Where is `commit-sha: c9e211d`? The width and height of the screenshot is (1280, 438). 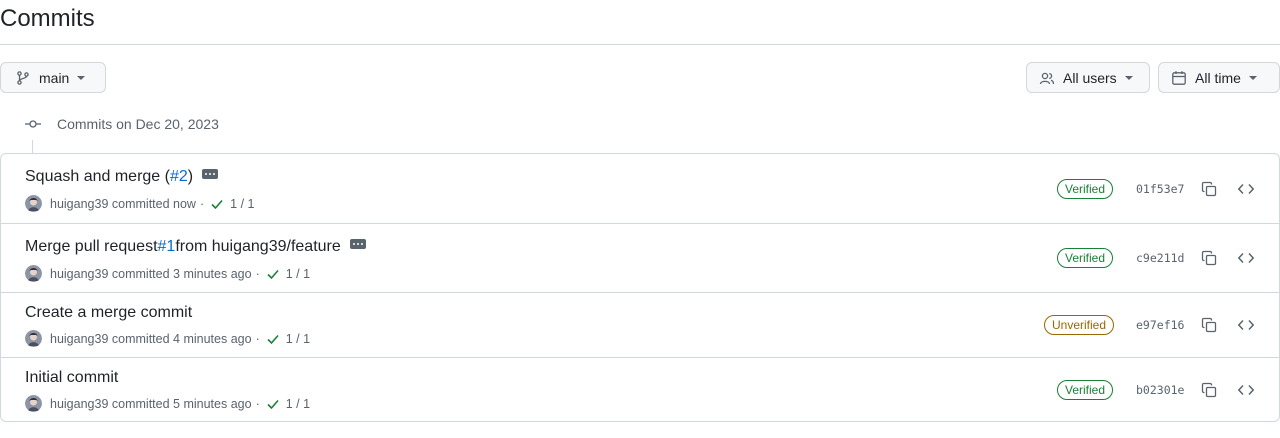 commit-sha: c9e211d is located at coordinates (1160, 258).